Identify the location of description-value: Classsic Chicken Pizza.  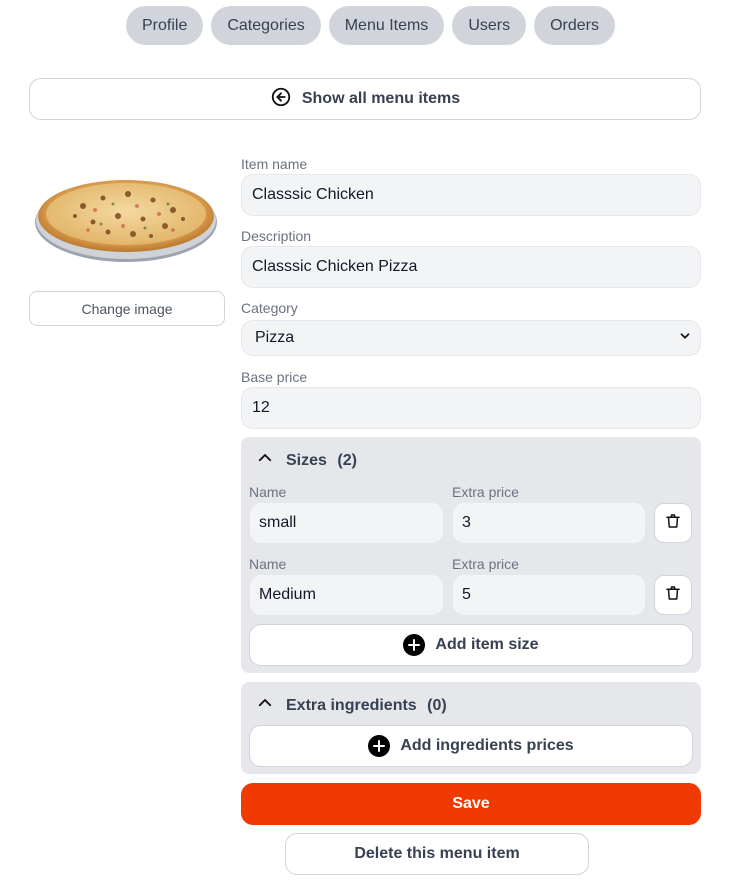
(335, 266).